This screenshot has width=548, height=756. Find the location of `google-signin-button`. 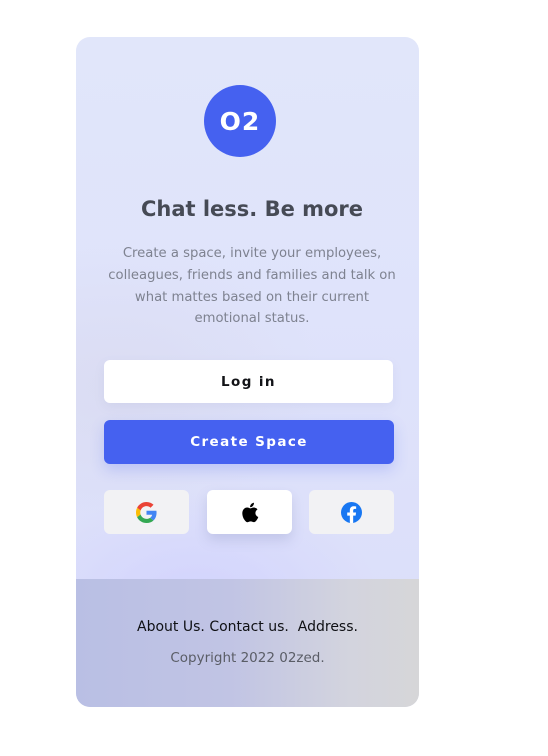

google-signin-button is located at coordinates (146, 512).